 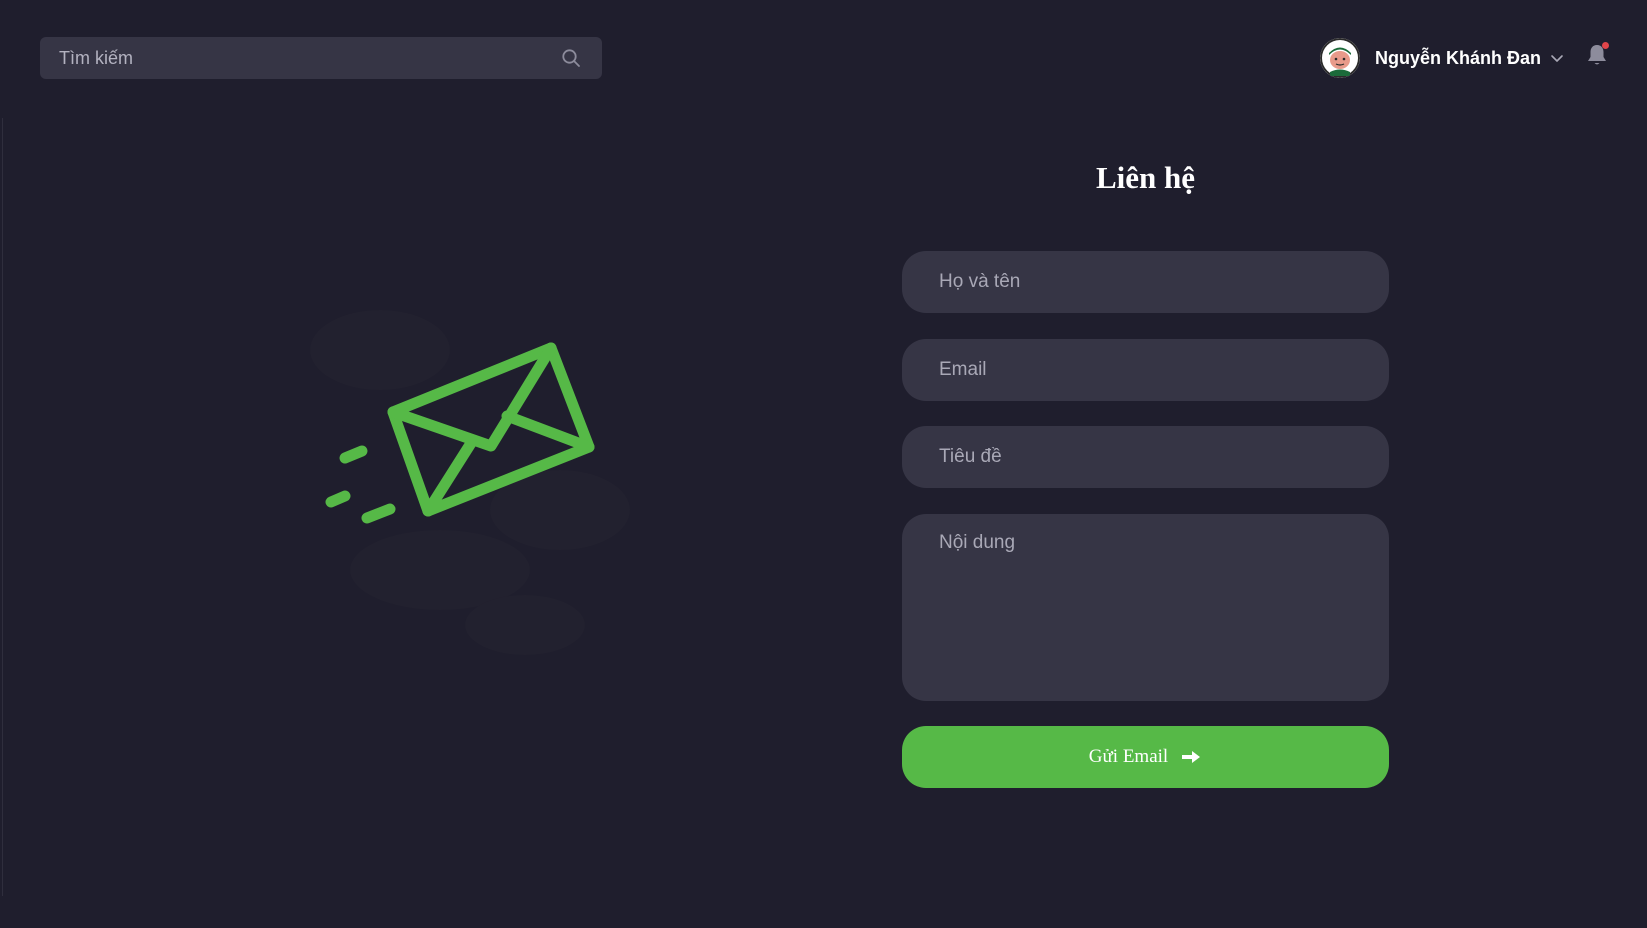 I want to click on search-icon, so click(x=571, y=58).